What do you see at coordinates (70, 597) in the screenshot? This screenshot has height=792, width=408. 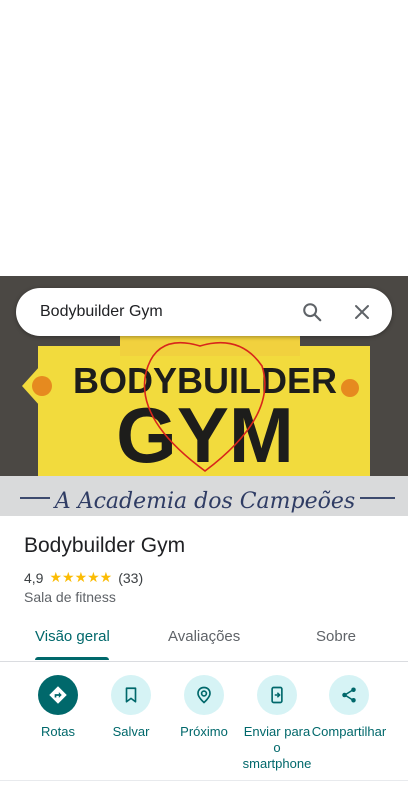 I see `place-category: Sala de fitness` at bounding box center [70, 597].